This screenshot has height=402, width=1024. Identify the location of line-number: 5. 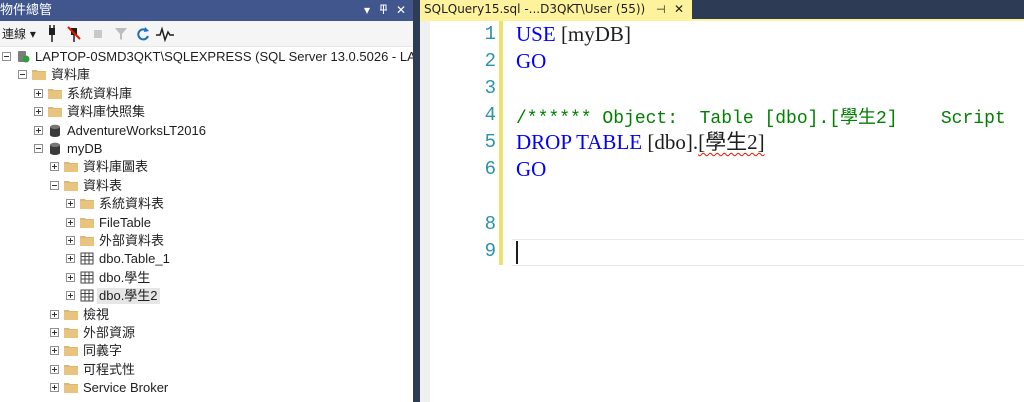
(490, 142).